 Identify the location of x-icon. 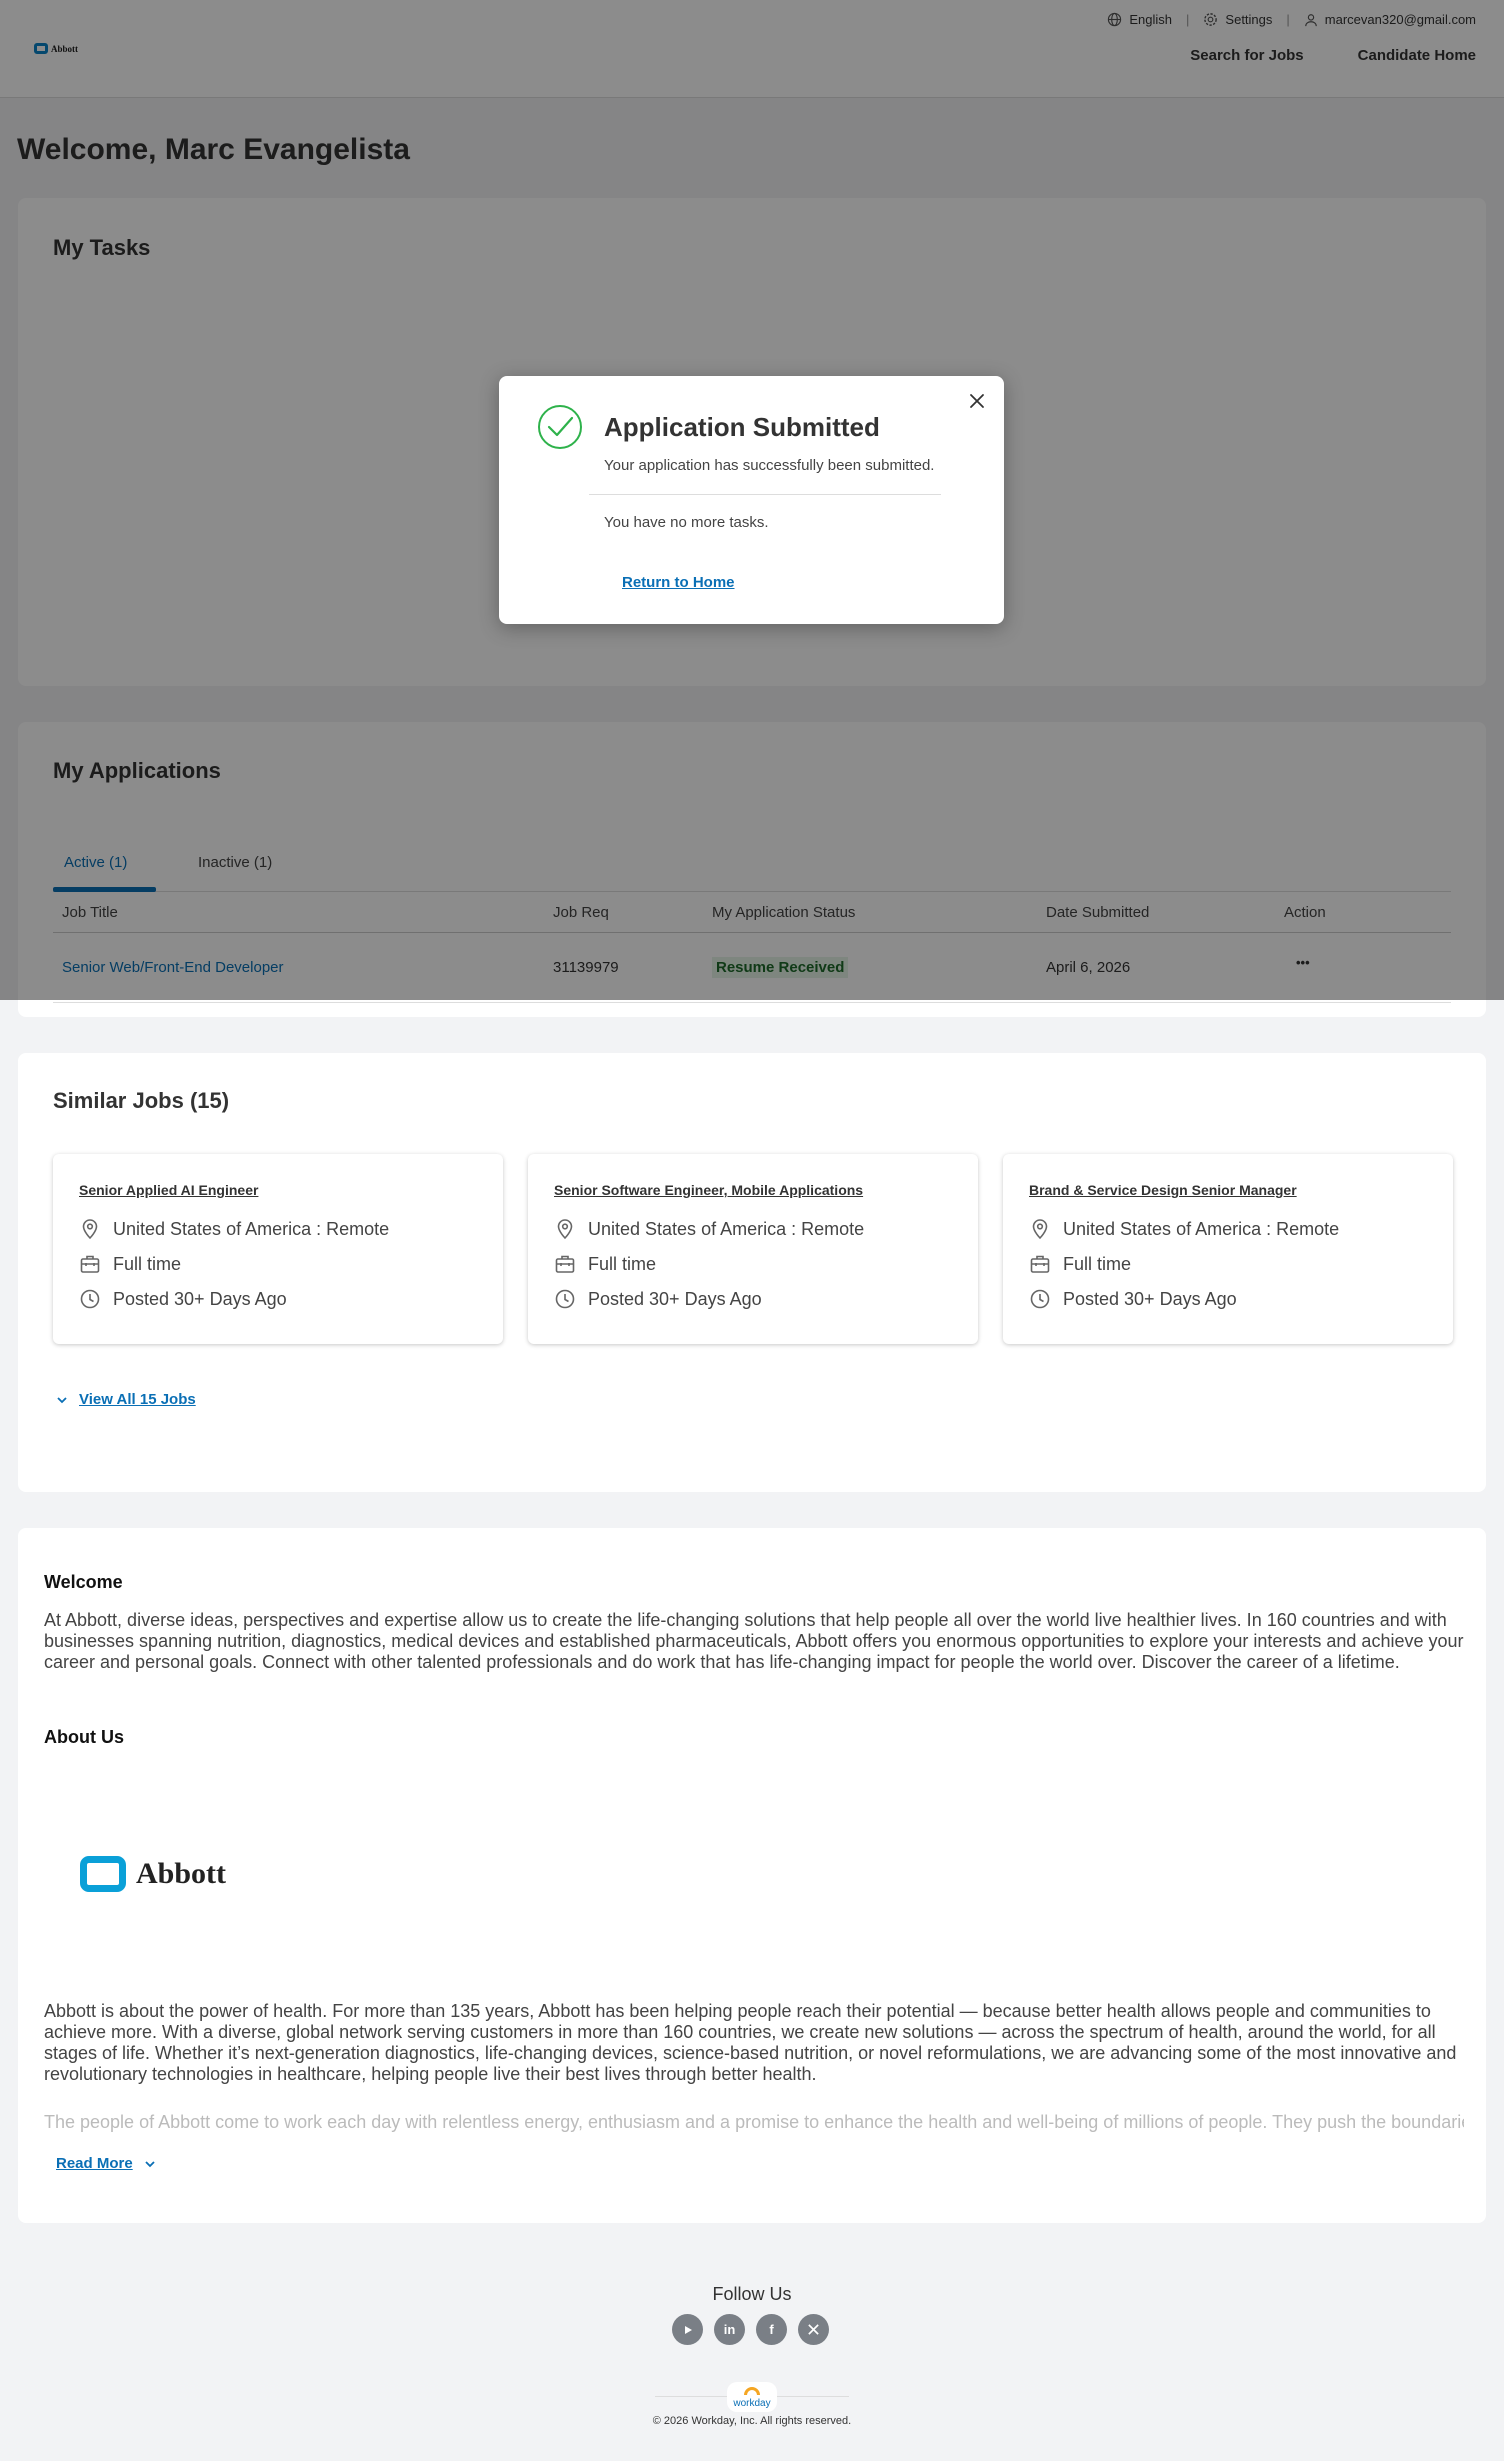
(813, 2329).